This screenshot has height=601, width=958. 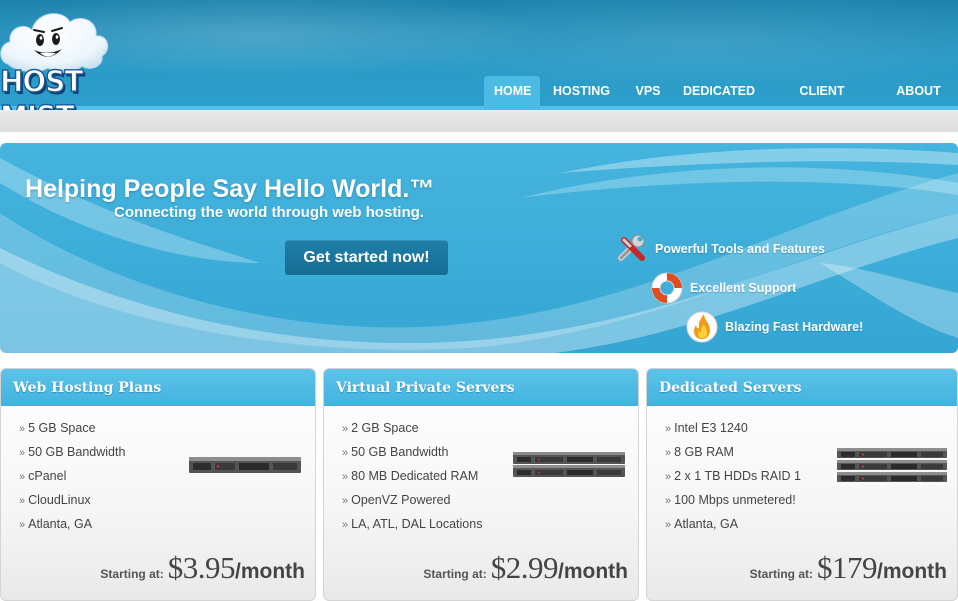 I want to click on list-item: » 100 Mbps unmetered!, so click(x=730, y=500).